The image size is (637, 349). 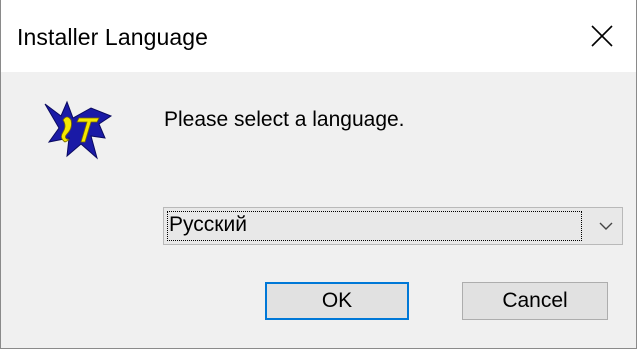 What do you see at coordinates (606, 226) in the screenshot?
I see `chevron-down-icon` at bounding box center [606, 226].